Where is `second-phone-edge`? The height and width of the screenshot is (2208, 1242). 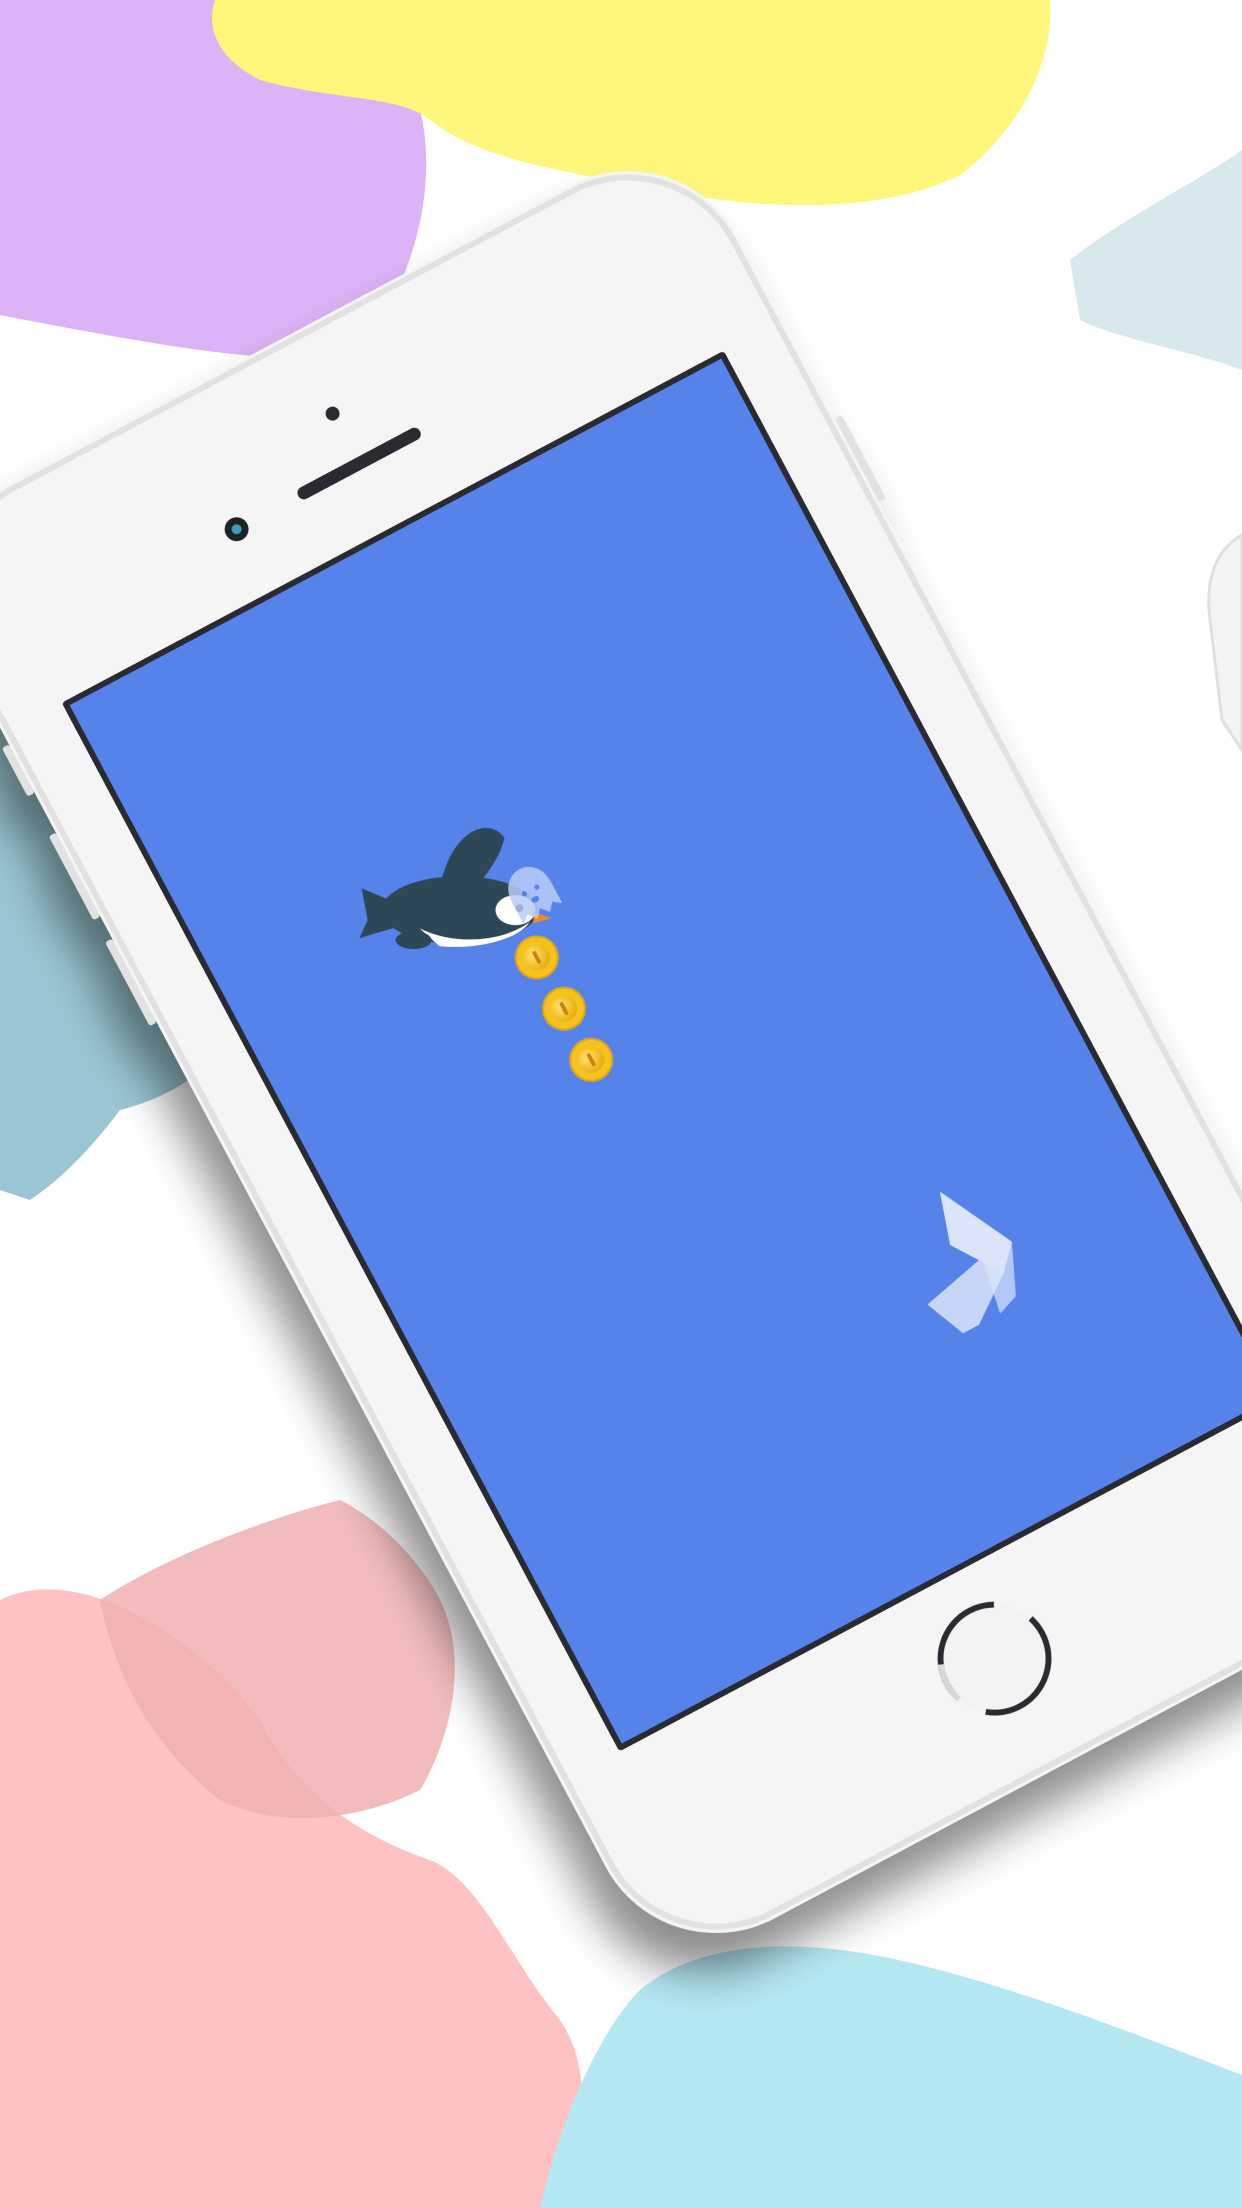
second-phone-edge is located at coordinates (1224, 643).